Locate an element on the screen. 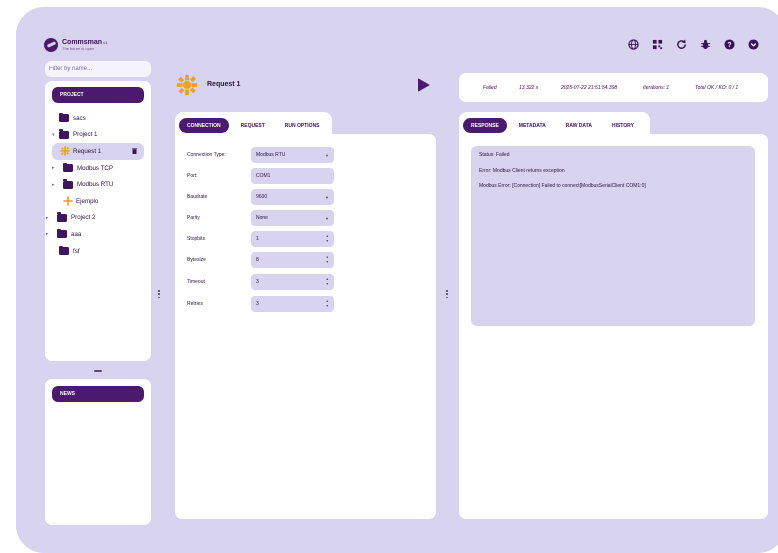 Image resolution: width=778 pixels, height=553 pixels. field-label: Parity is located at coordinates (193, 218).